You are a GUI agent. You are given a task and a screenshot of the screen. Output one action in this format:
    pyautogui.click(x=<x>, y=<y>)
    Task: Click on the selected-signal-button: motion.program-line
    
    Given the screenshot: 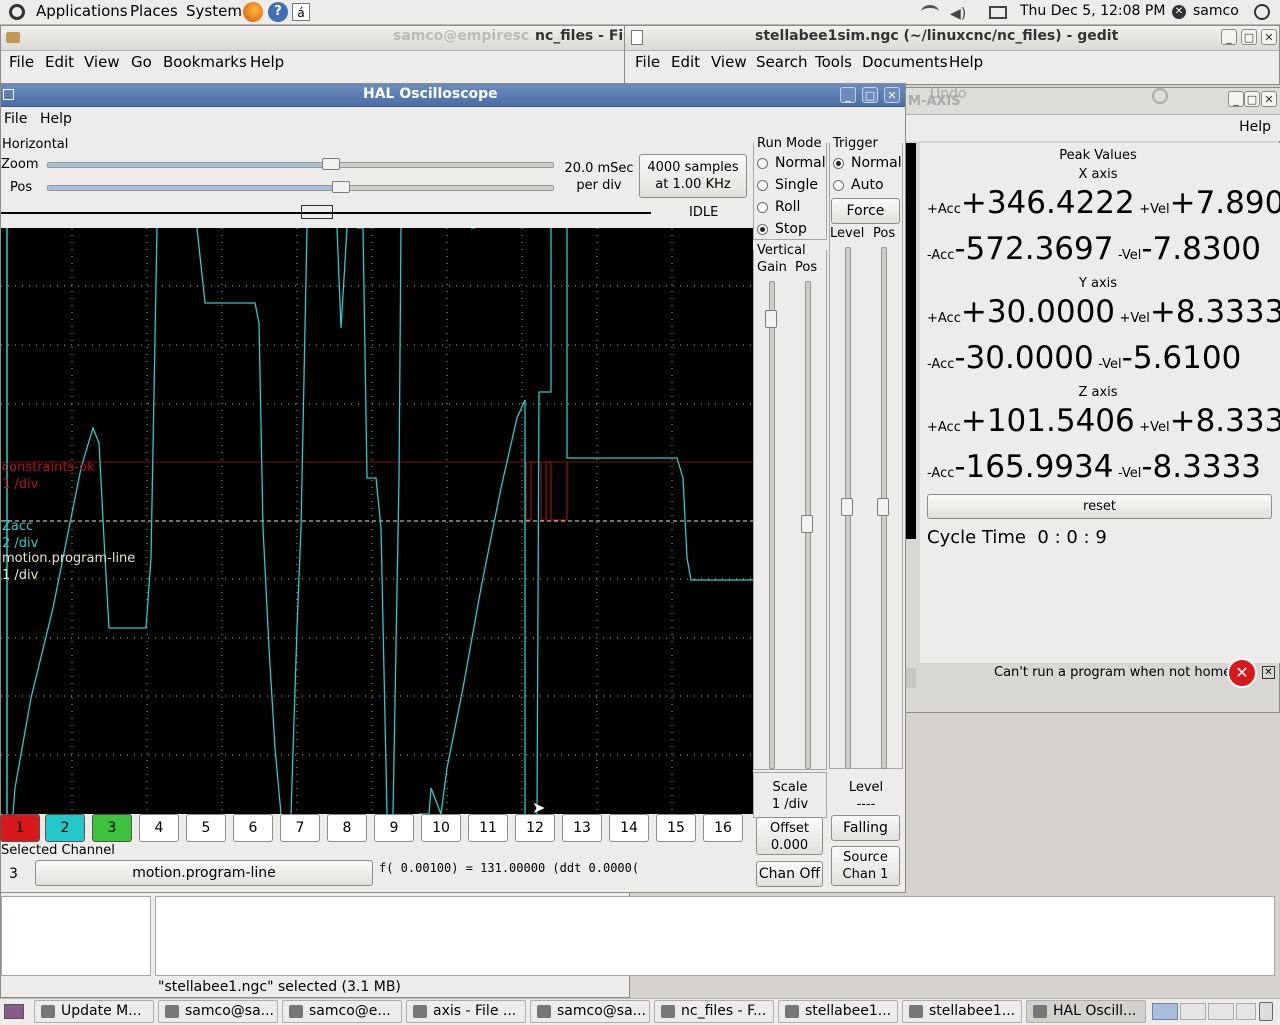 What is the action you would take?
    pyautogui.click(x=204, y=873)
    